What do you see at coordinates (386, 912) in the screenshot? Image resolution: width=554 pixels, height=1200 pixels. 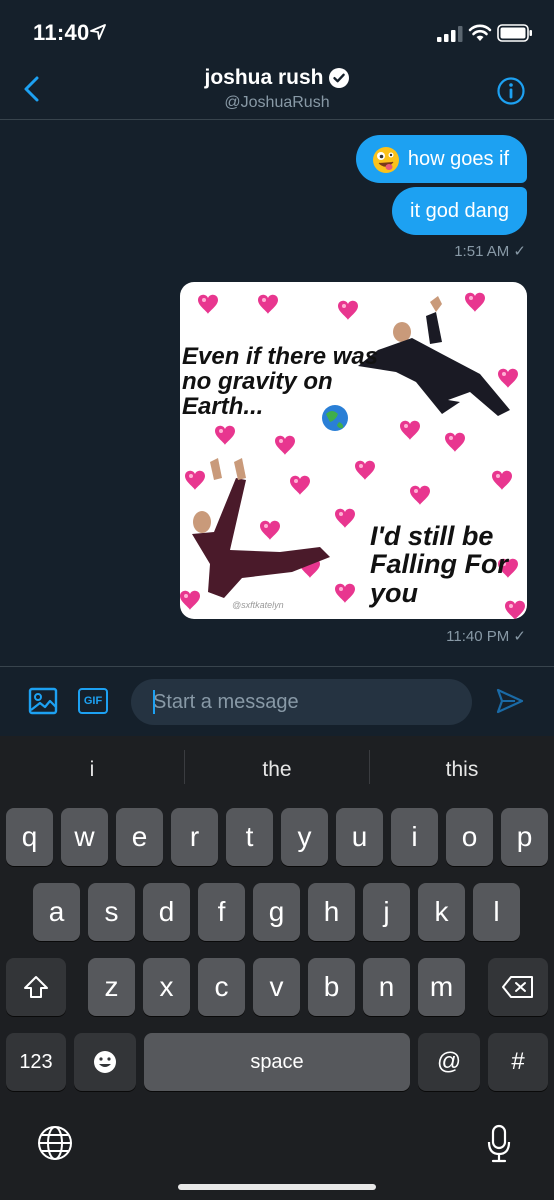 I see `key-j: j` at bounding box center [386, 912].